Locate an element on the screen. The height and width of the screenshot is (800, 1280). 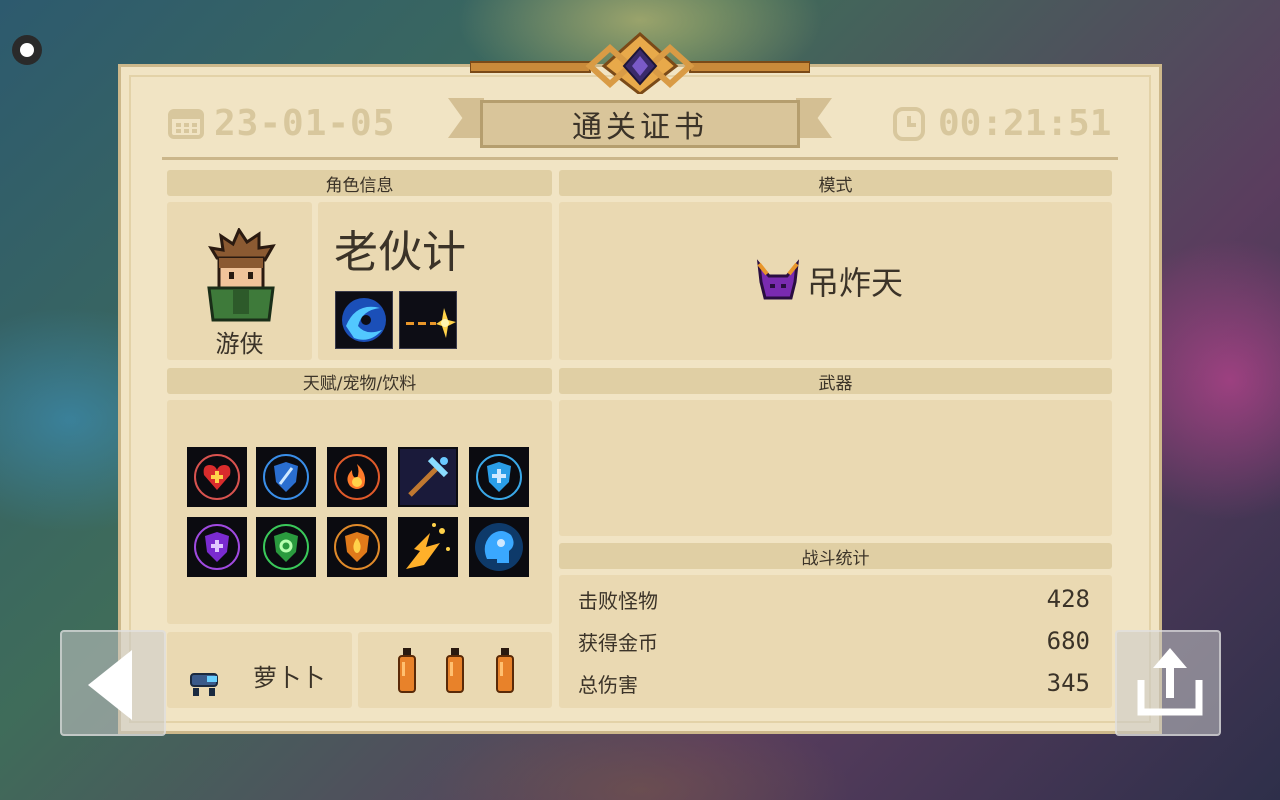
talents-header: 天赋/宠物/饮料 is located at coordinates (359, 381).